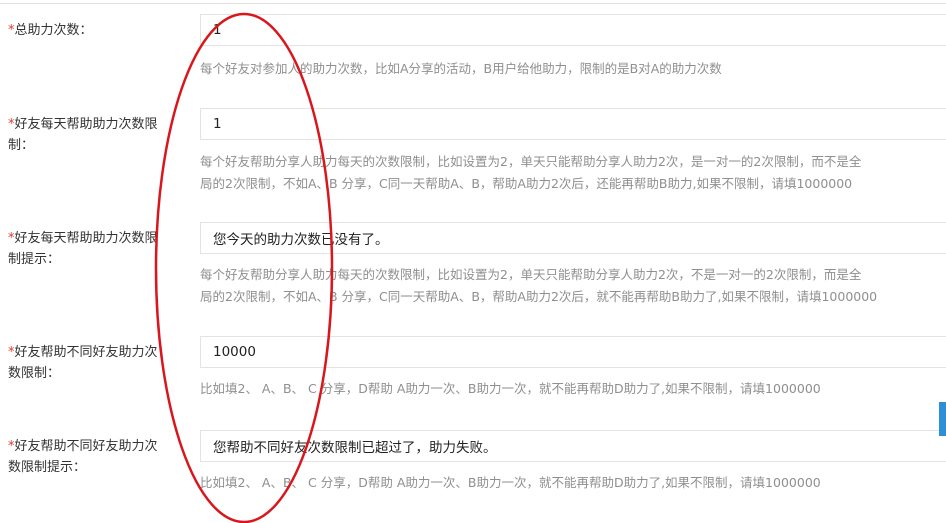 Image resolution: width=946 pixels, height=523 pixels. I want to click on field-label-text-cont: 制提示：, so click(34, 259).